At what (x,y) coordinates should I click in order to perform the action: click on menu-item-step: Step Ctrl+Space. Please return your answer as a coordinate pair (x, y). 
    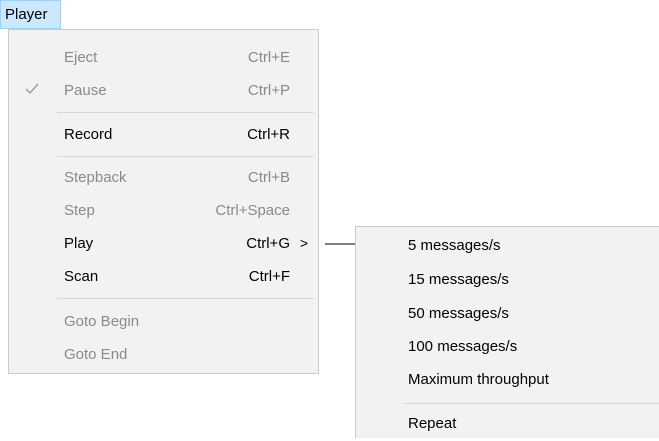
    Looking at the image, I should click on (163, 210).